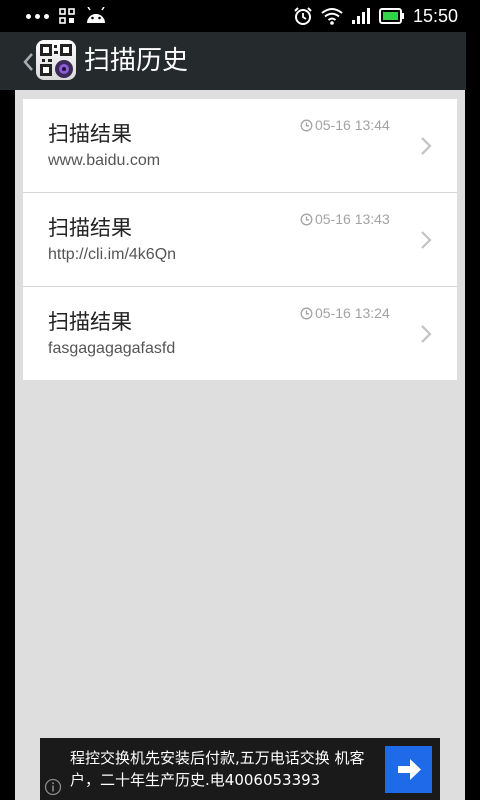  What do you see at coordinates (37, 16) in the screenshot?
I see `menu-dots-icon` at bounding box center [37, 16].